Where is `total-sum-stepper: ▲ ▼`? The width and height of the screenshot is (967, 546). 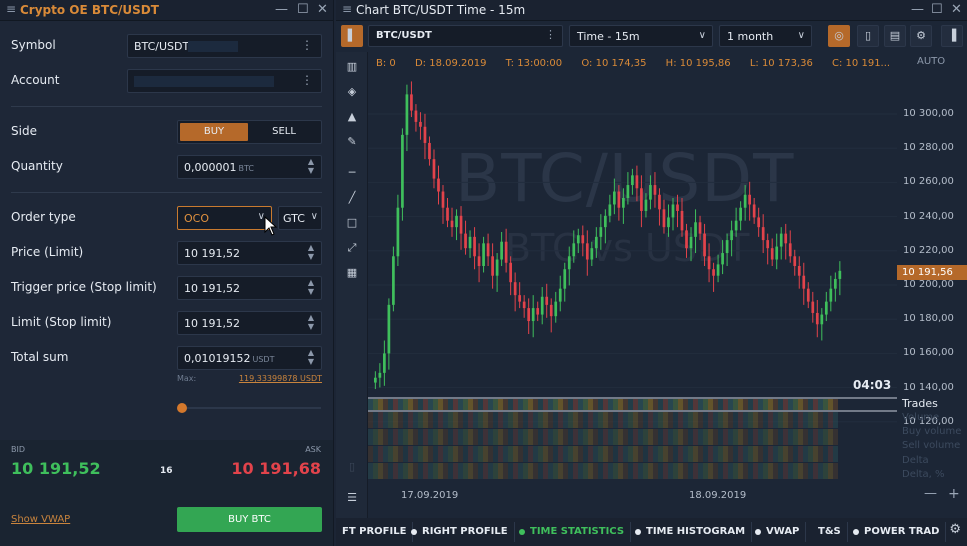
total-sum-stepper: ▲ ▼ is located at coordinates (311, 358).